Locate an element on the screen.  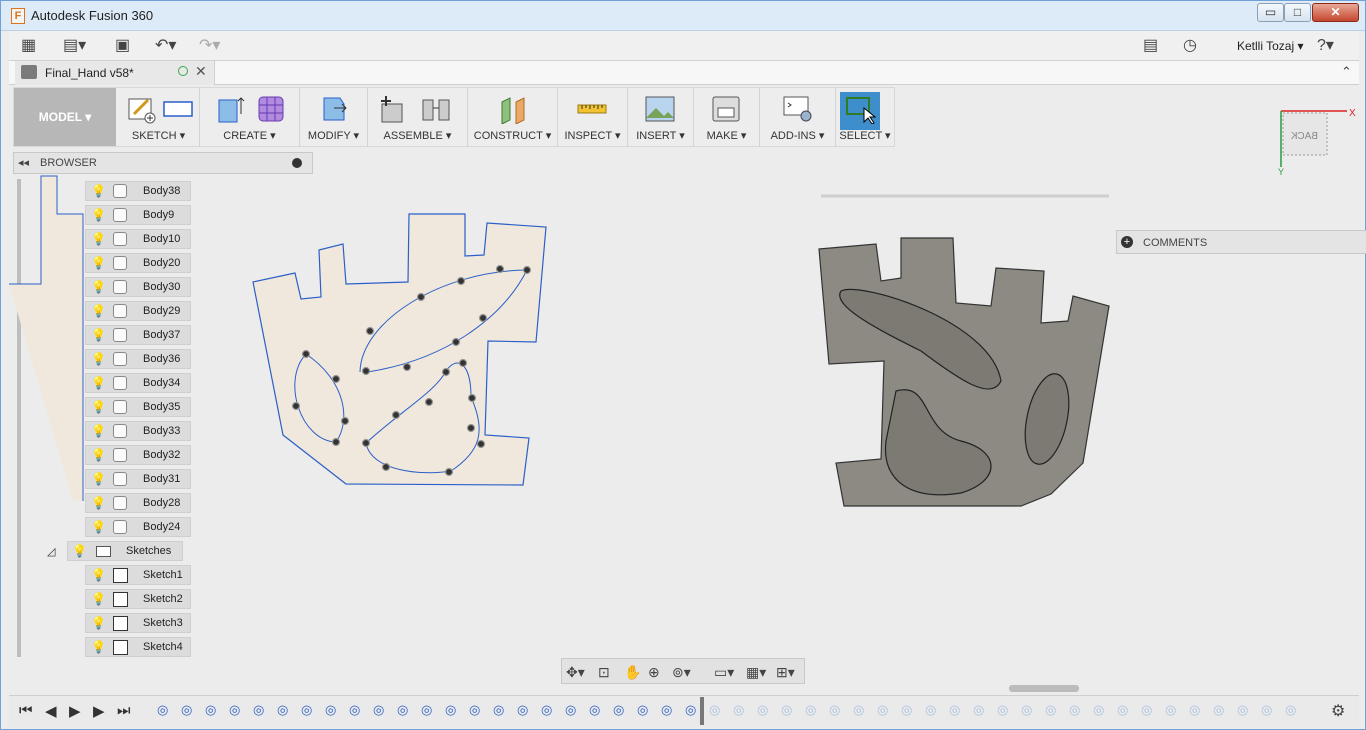
3d-body-model is located at coordinates (961, 351).